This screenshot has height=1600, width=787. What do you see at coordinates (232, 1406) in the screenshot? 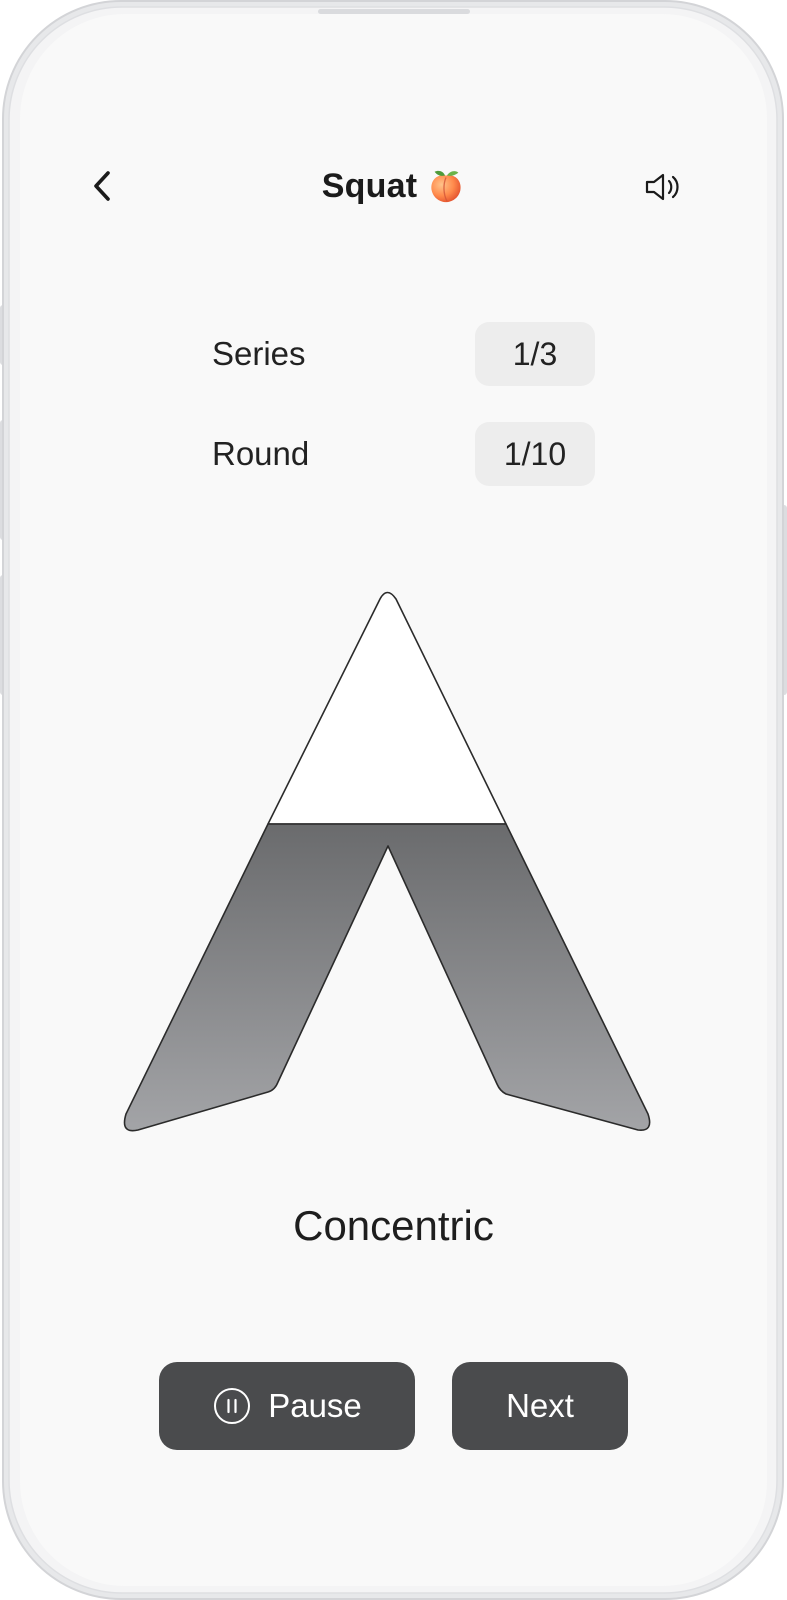
I see `pause-circle-icon` at bounding box center [232, 1406].